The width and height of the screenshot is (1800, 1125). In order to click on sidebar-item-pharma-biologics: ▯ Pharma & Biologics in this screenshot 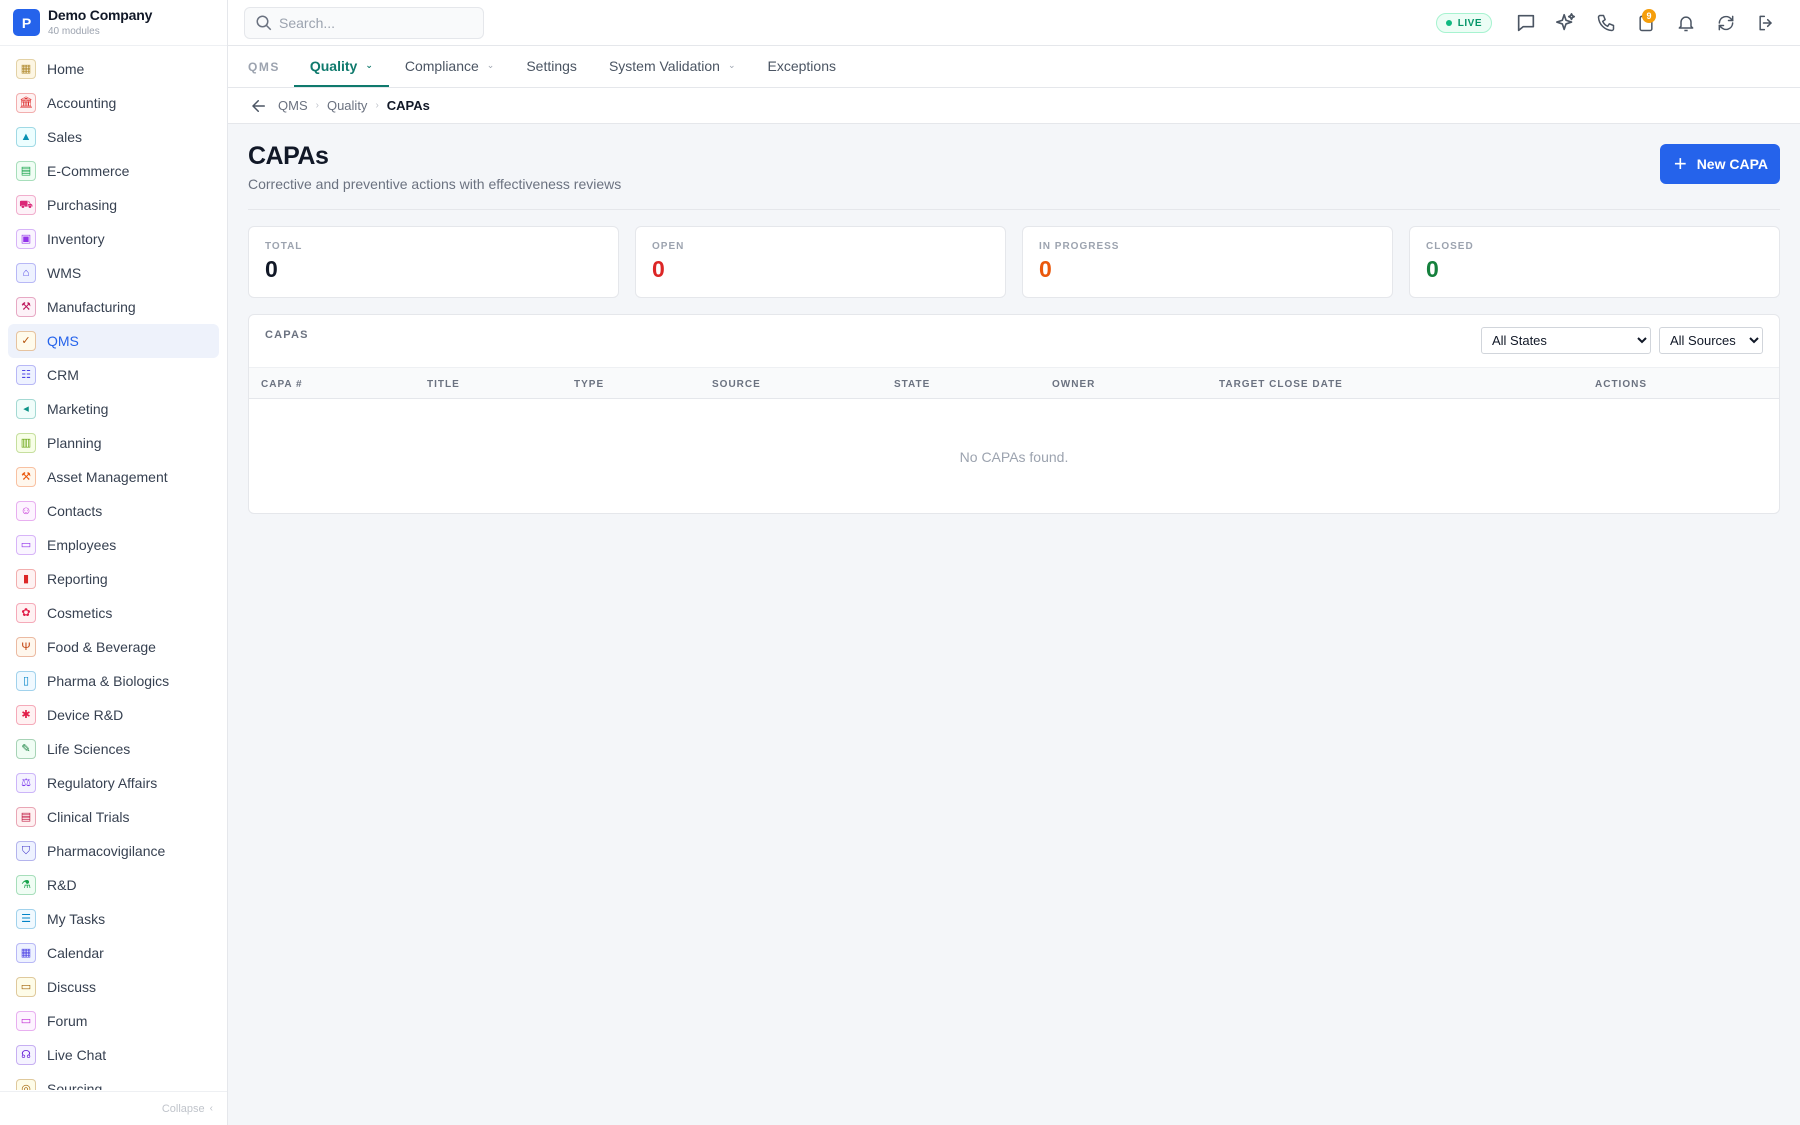, I will do `click(113, 681)`.